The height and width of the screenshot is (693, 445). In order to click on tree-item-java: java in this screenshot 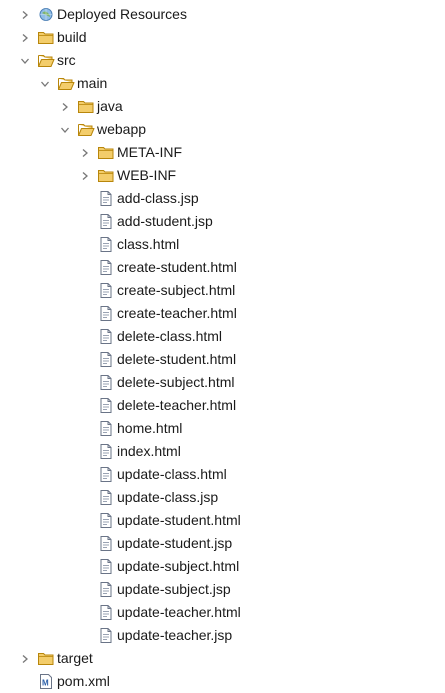, I will do `click(222, 106)`.